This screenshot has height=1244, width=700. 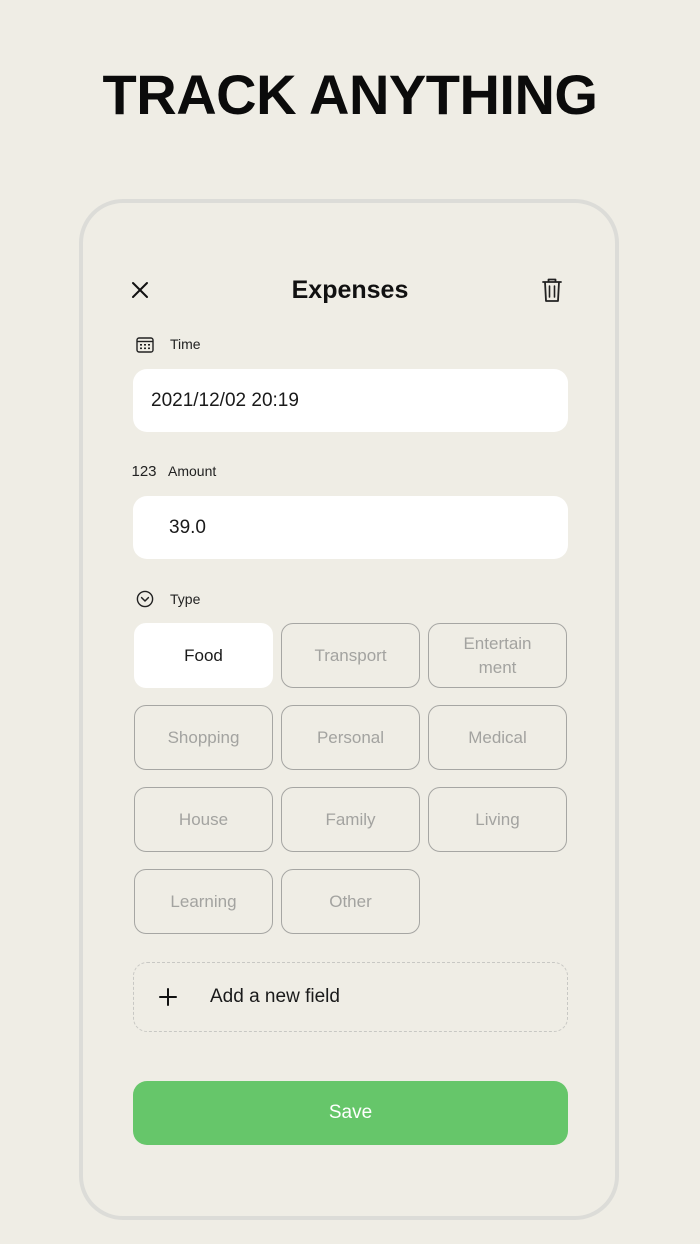 I want to click on type-label-row: Type, so click(x=167, y=599).